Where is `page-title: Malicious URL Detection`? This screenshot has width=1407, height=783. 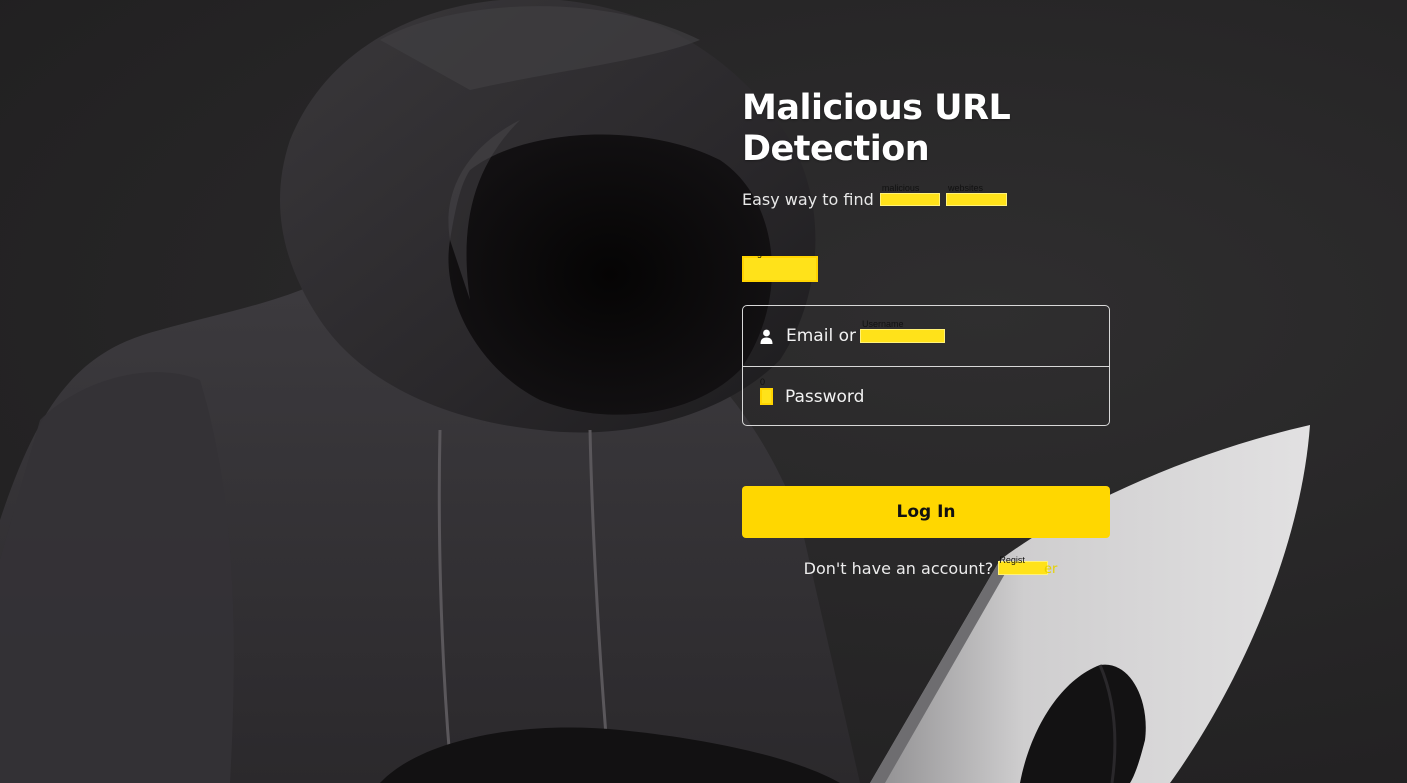 page-title: Malicious URL Detection is located at coordinates (926, 129).